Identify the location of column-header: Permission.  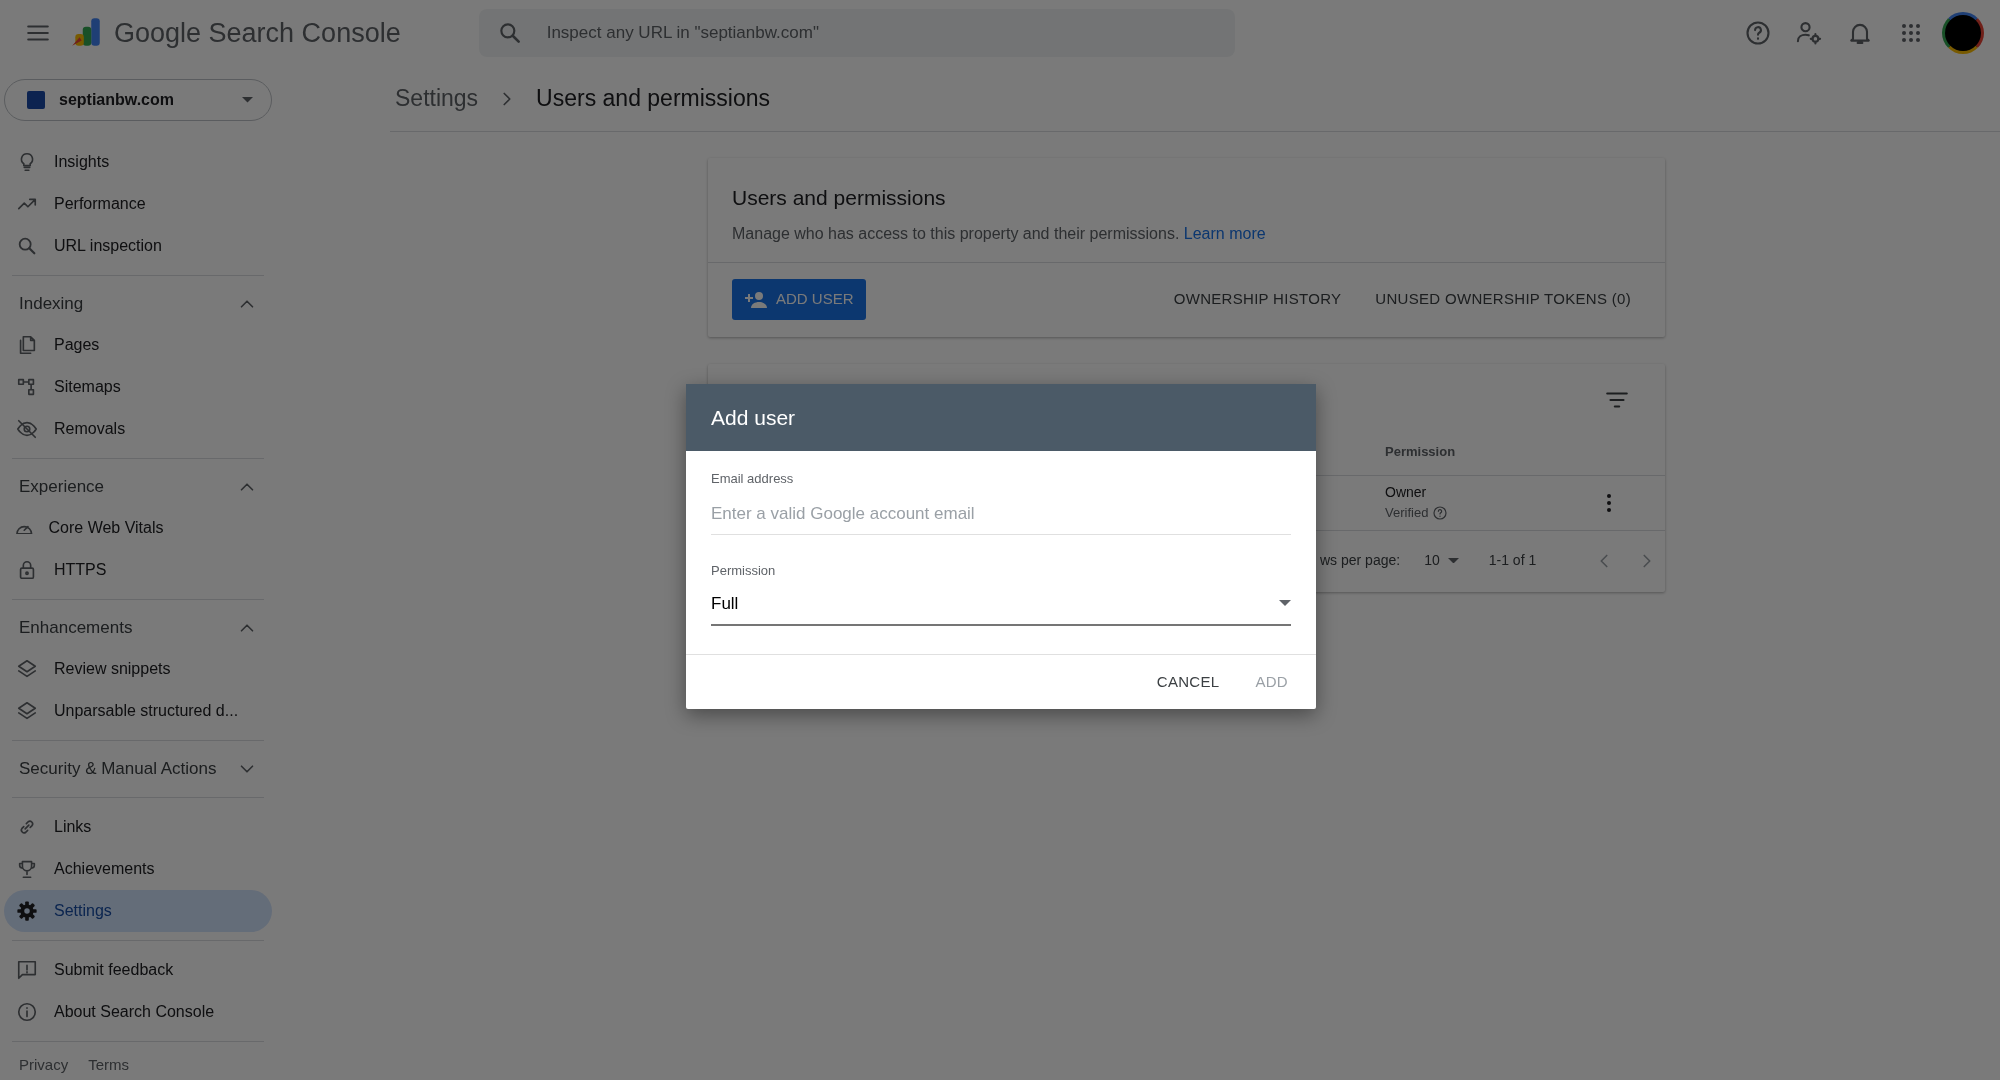
(1420, 452).